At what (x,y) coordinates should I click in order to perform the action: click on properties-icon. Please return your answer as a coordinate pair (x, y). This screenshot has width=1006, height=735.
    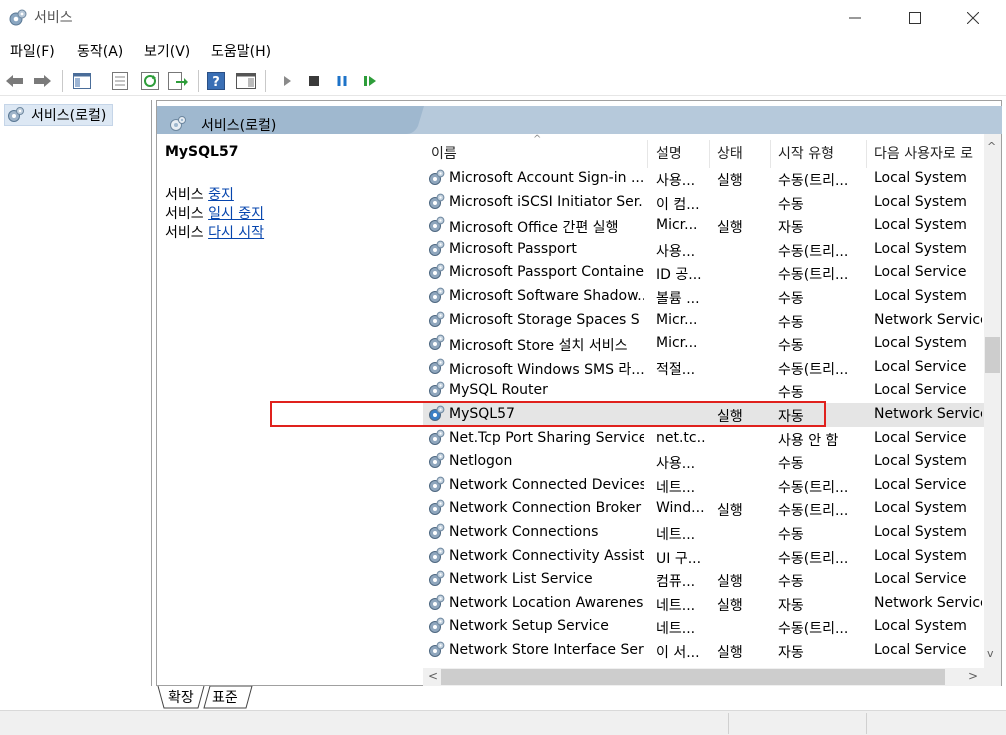
    Looking at the image, I should click on (120, 81).